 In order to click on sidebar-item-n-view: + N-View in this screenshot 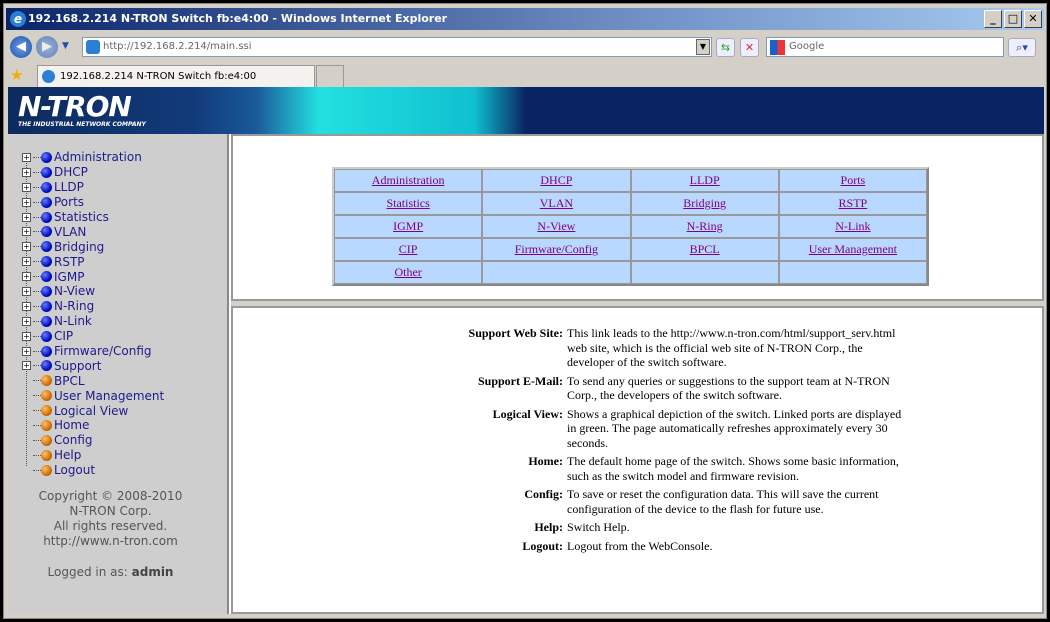, I will do `click(93, 291)`.